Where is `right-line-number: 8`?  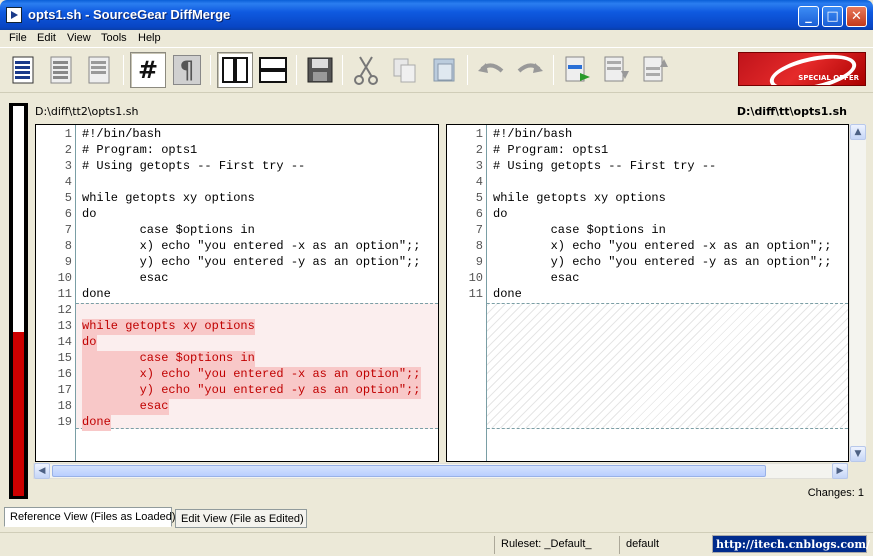 right-line-number: 8 is located at coordinates (479, 246).